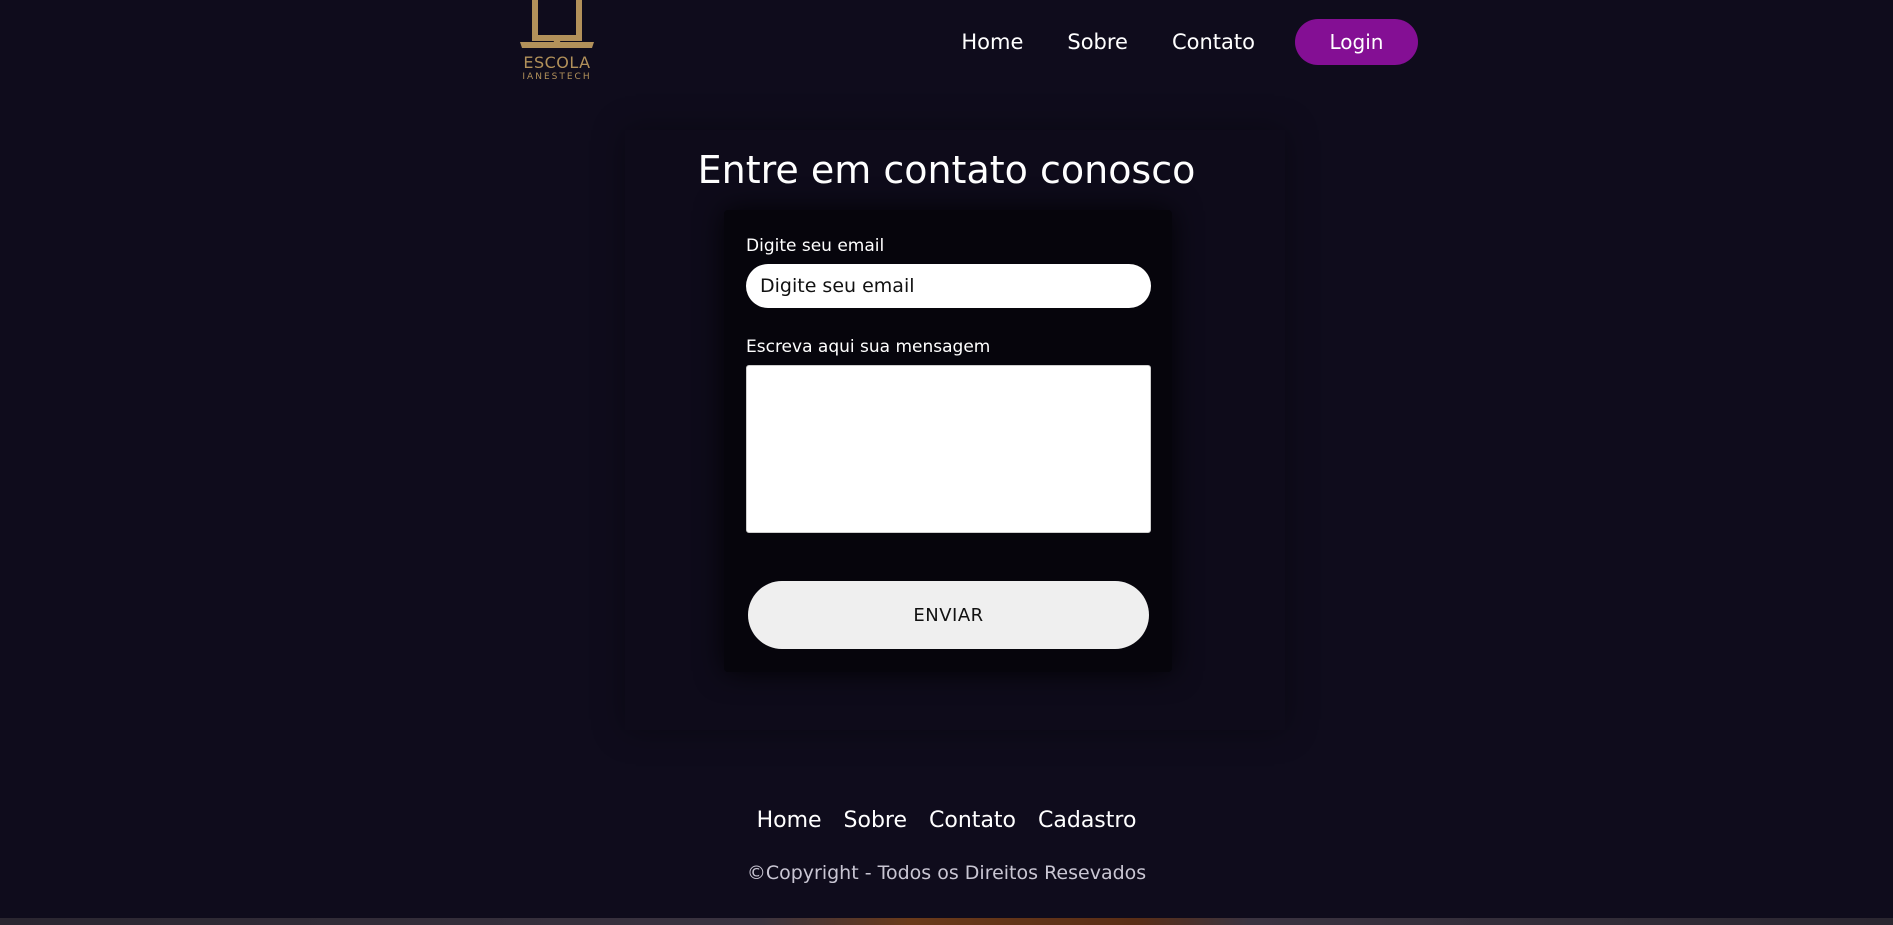 The width and height of the screenshot is (1893, 925). What do you see at coordinates (557, 24) in the screenshot?
I see `laptop-icon` at bounding box center [557, 24].